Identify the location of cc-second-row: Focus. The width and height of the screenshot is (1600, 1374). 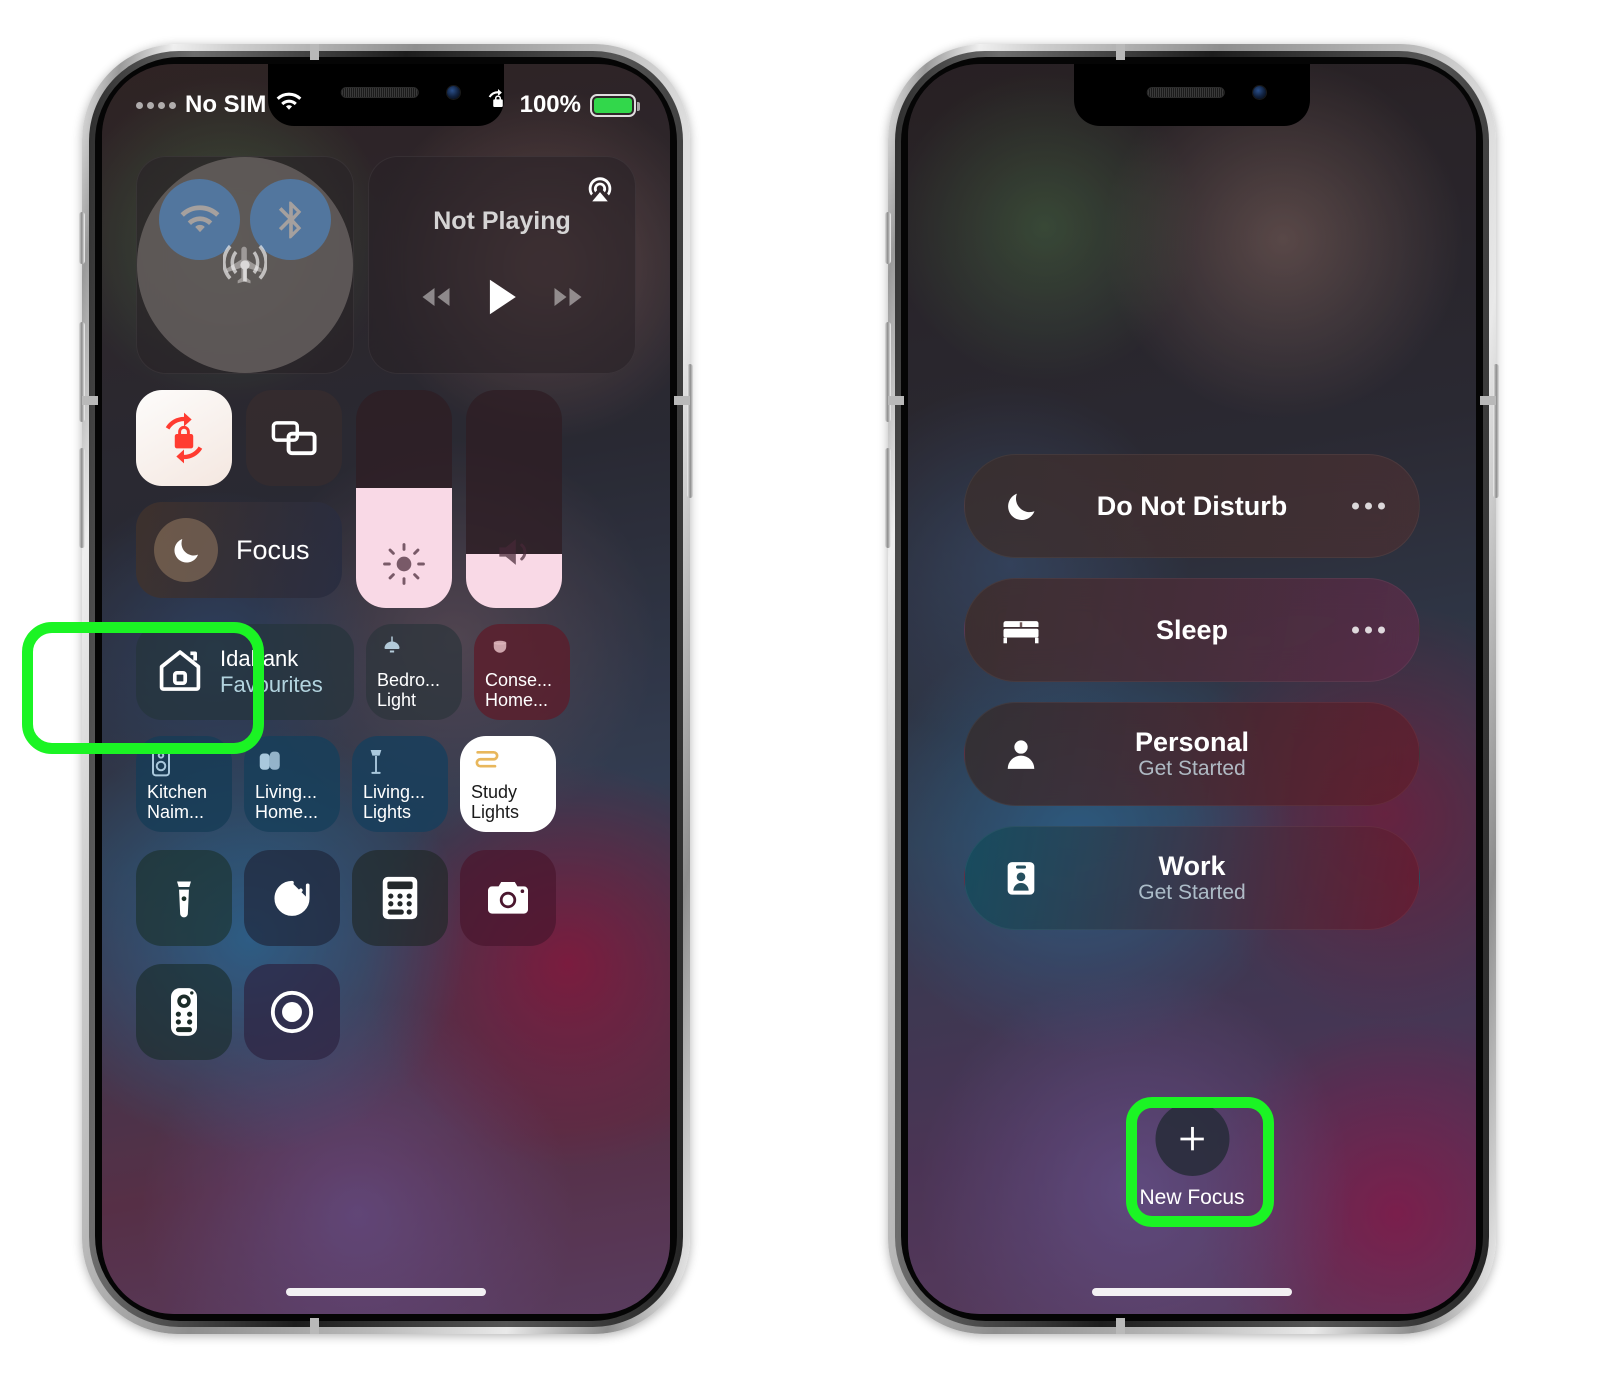
(386, 499).